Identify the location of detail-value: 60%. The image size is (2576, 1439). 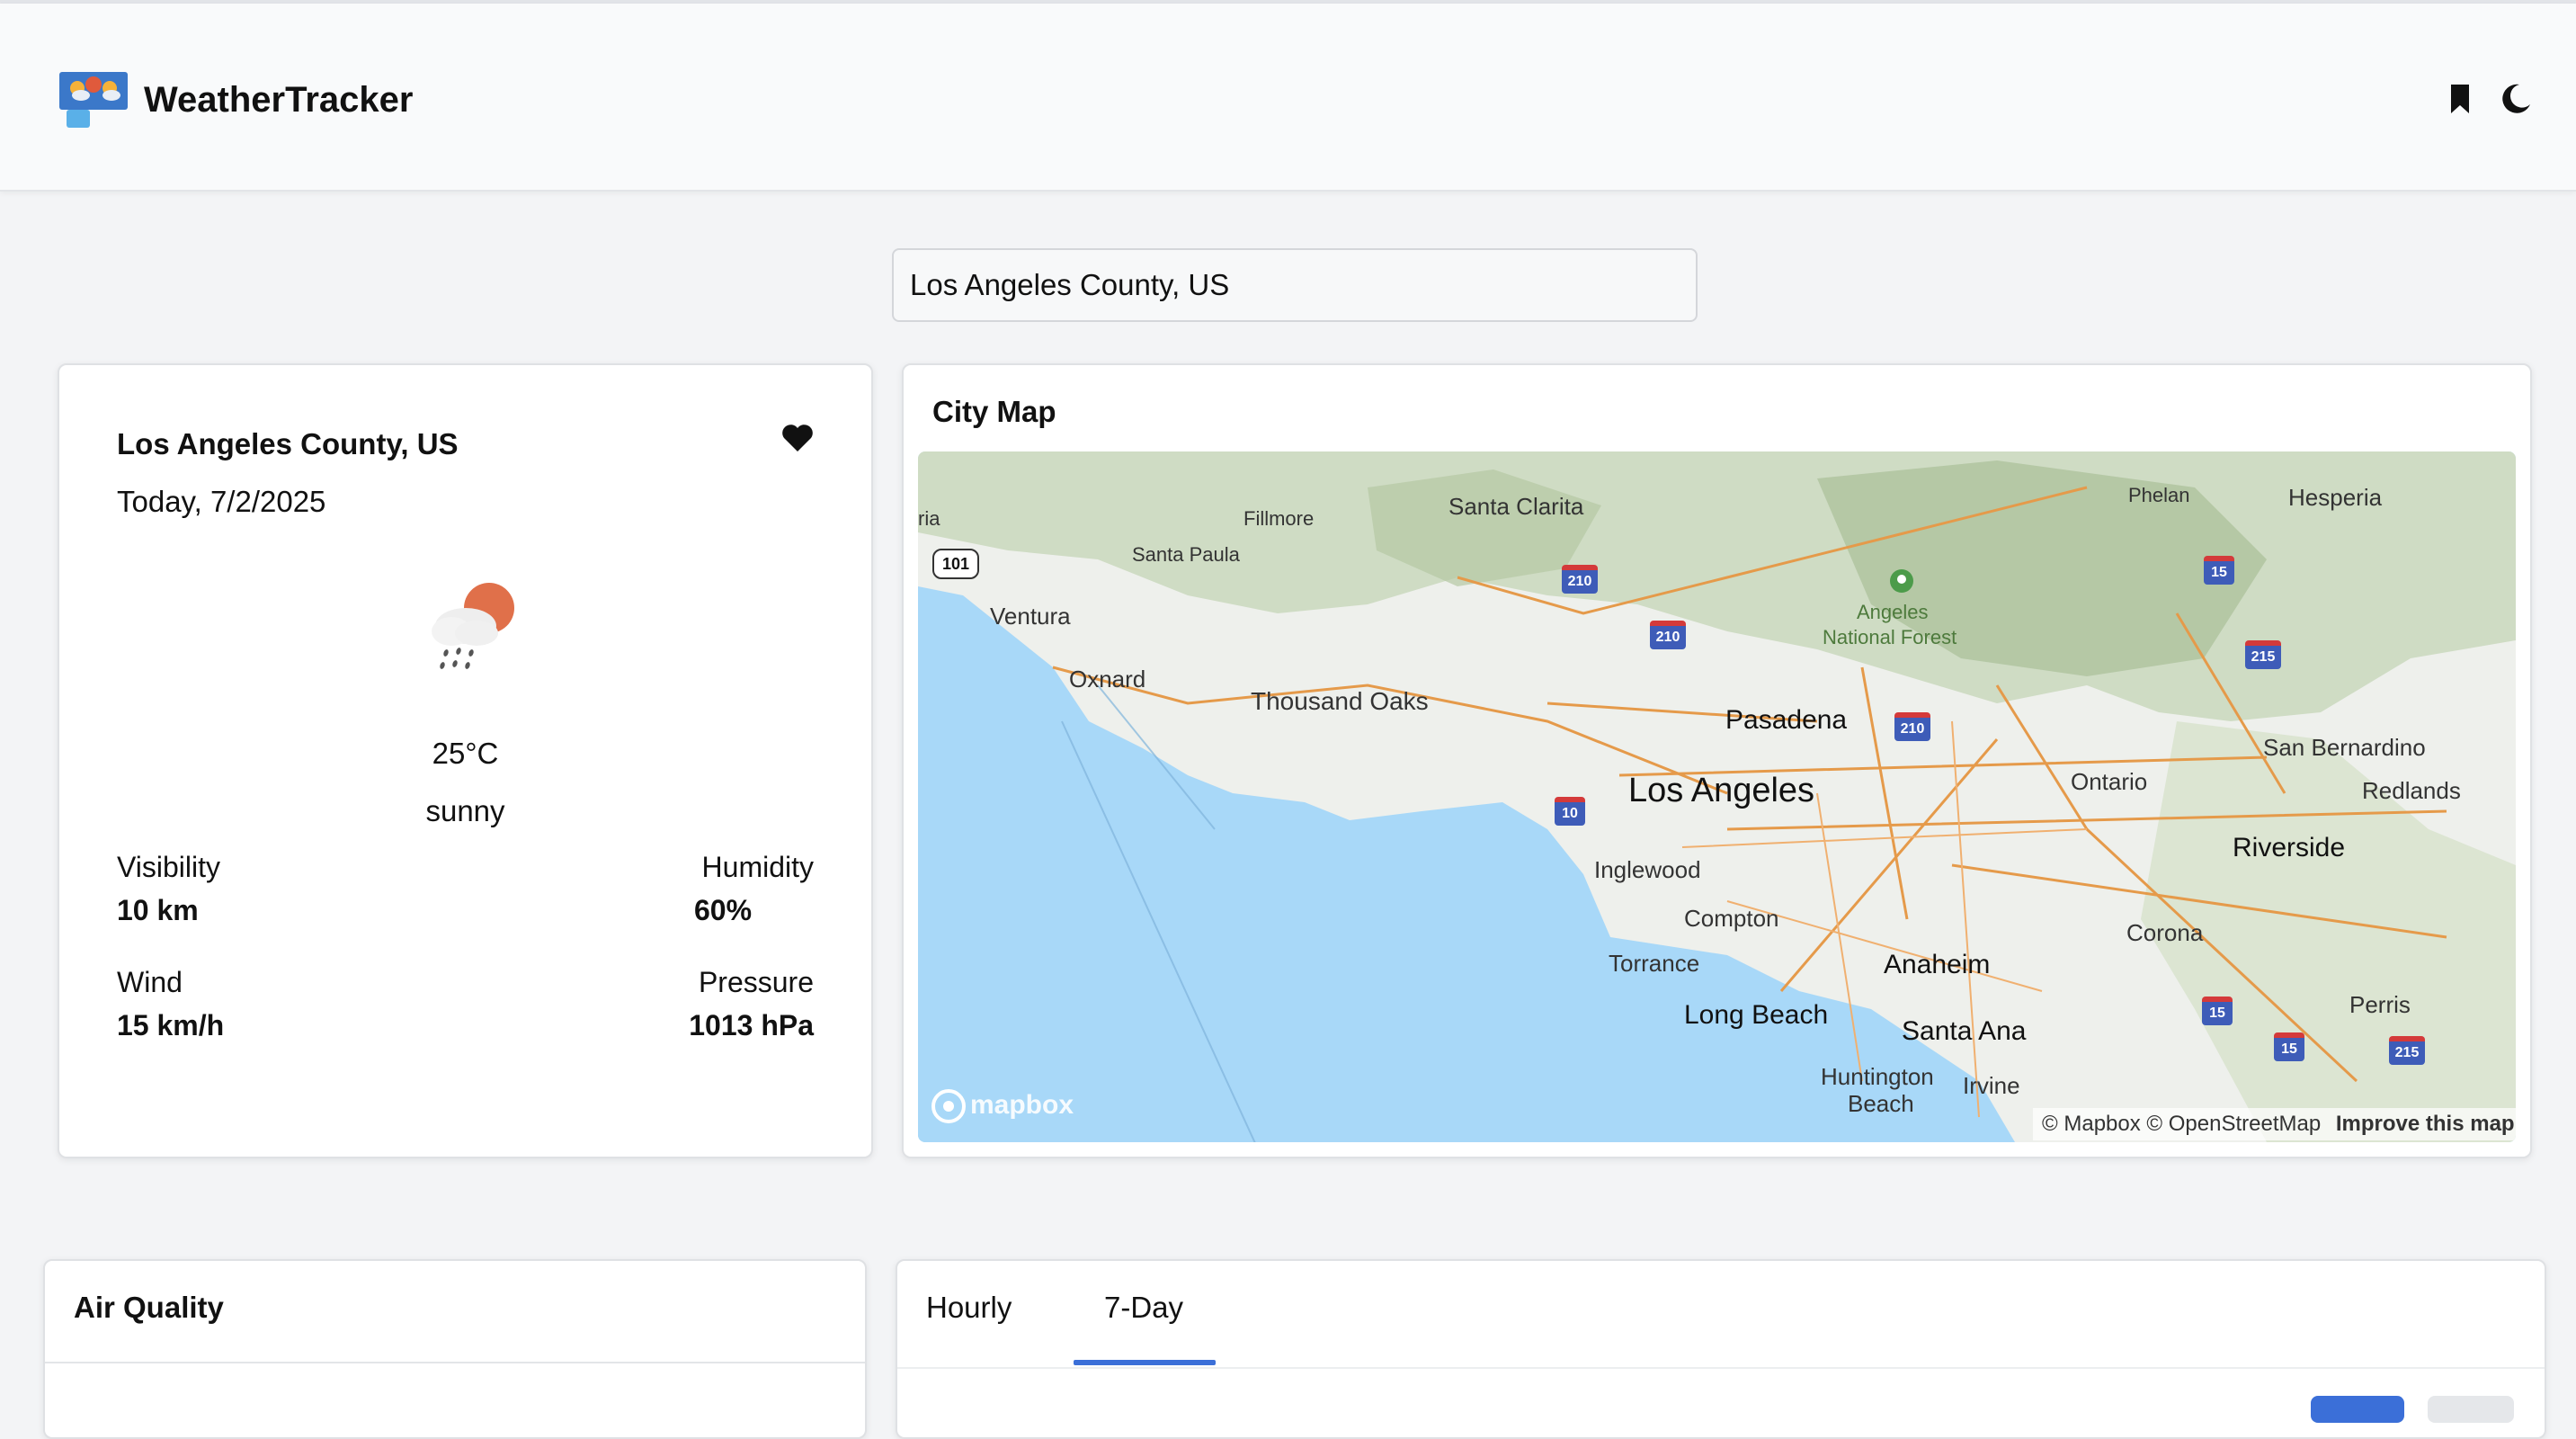
(724, 910).